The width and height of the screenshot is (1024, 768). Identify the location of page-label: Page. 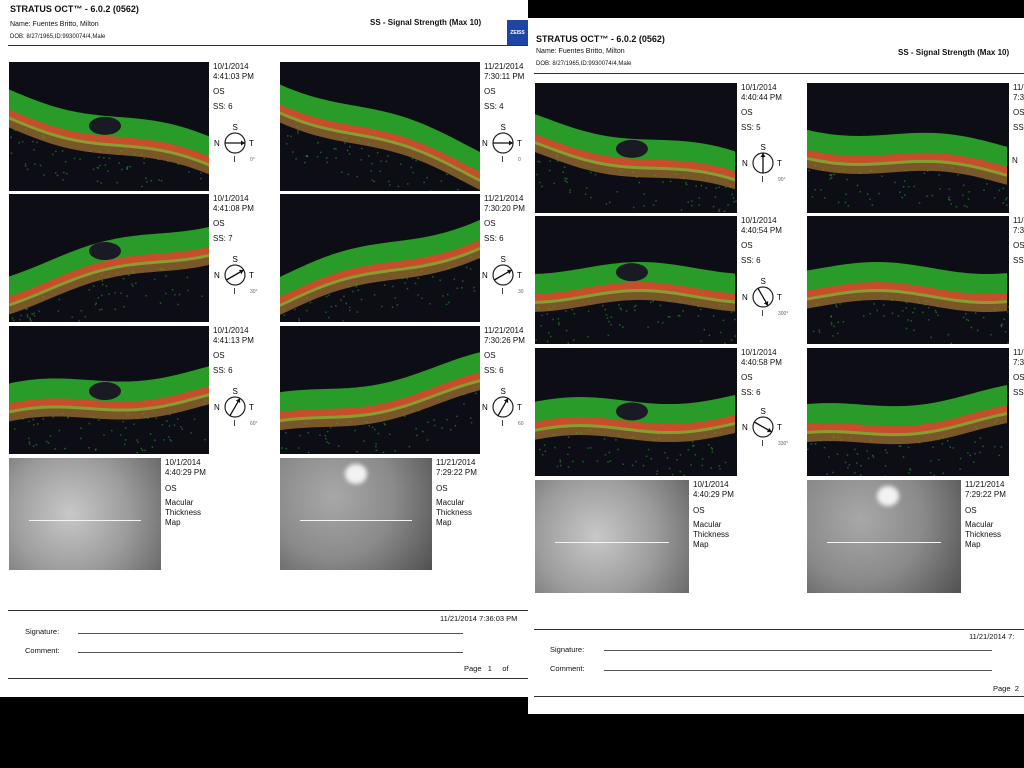
(473, 668).